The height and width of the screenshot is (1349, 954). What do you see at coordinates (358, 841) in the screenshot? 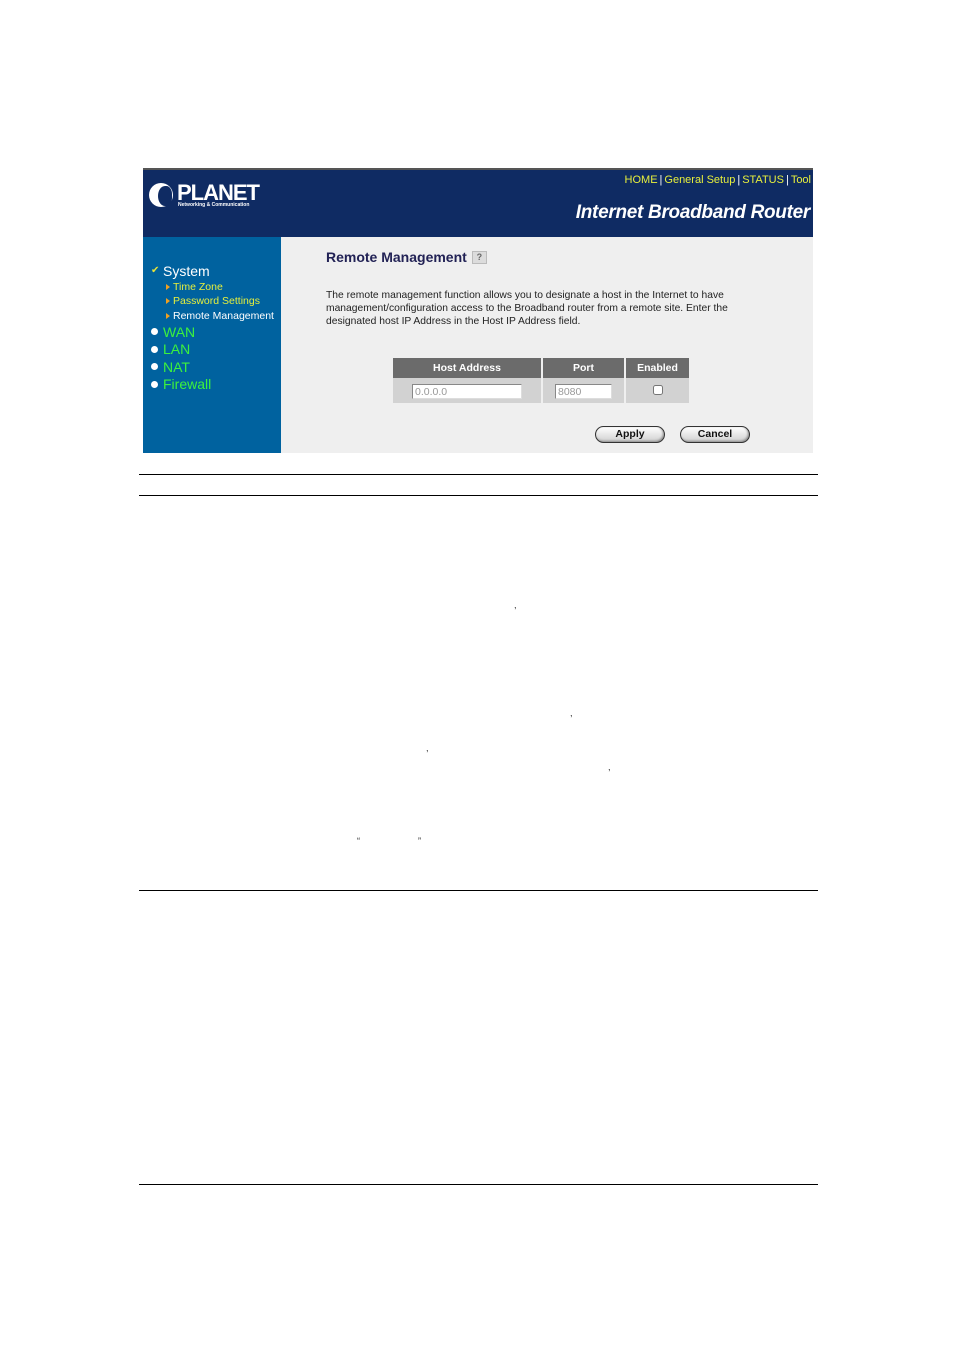
I see `stray-open-quote: “` at bounding box center [358, 841].